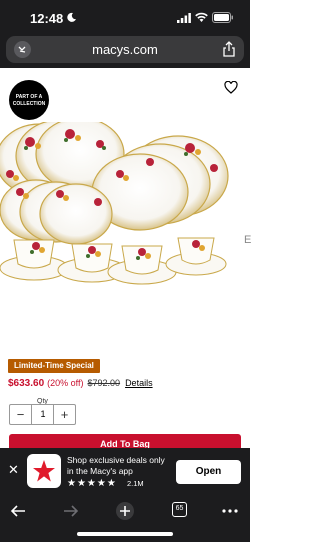 The height and width of the screenshot is (542, 320). I want to click on browser-chrome: macys.com, so click(125, 52).